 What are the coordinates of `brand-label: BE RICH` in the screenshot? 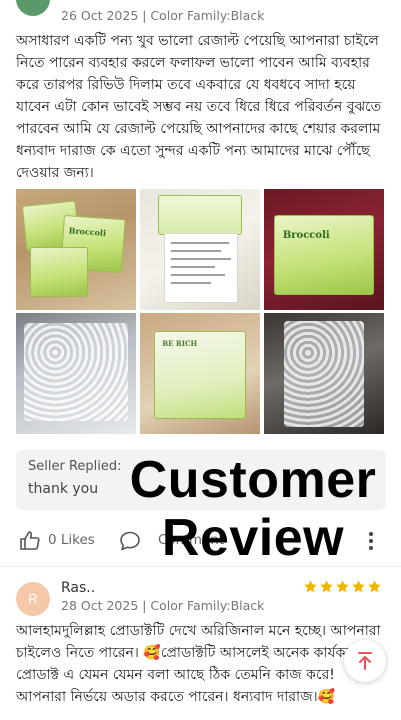 It's located at (180, 343).